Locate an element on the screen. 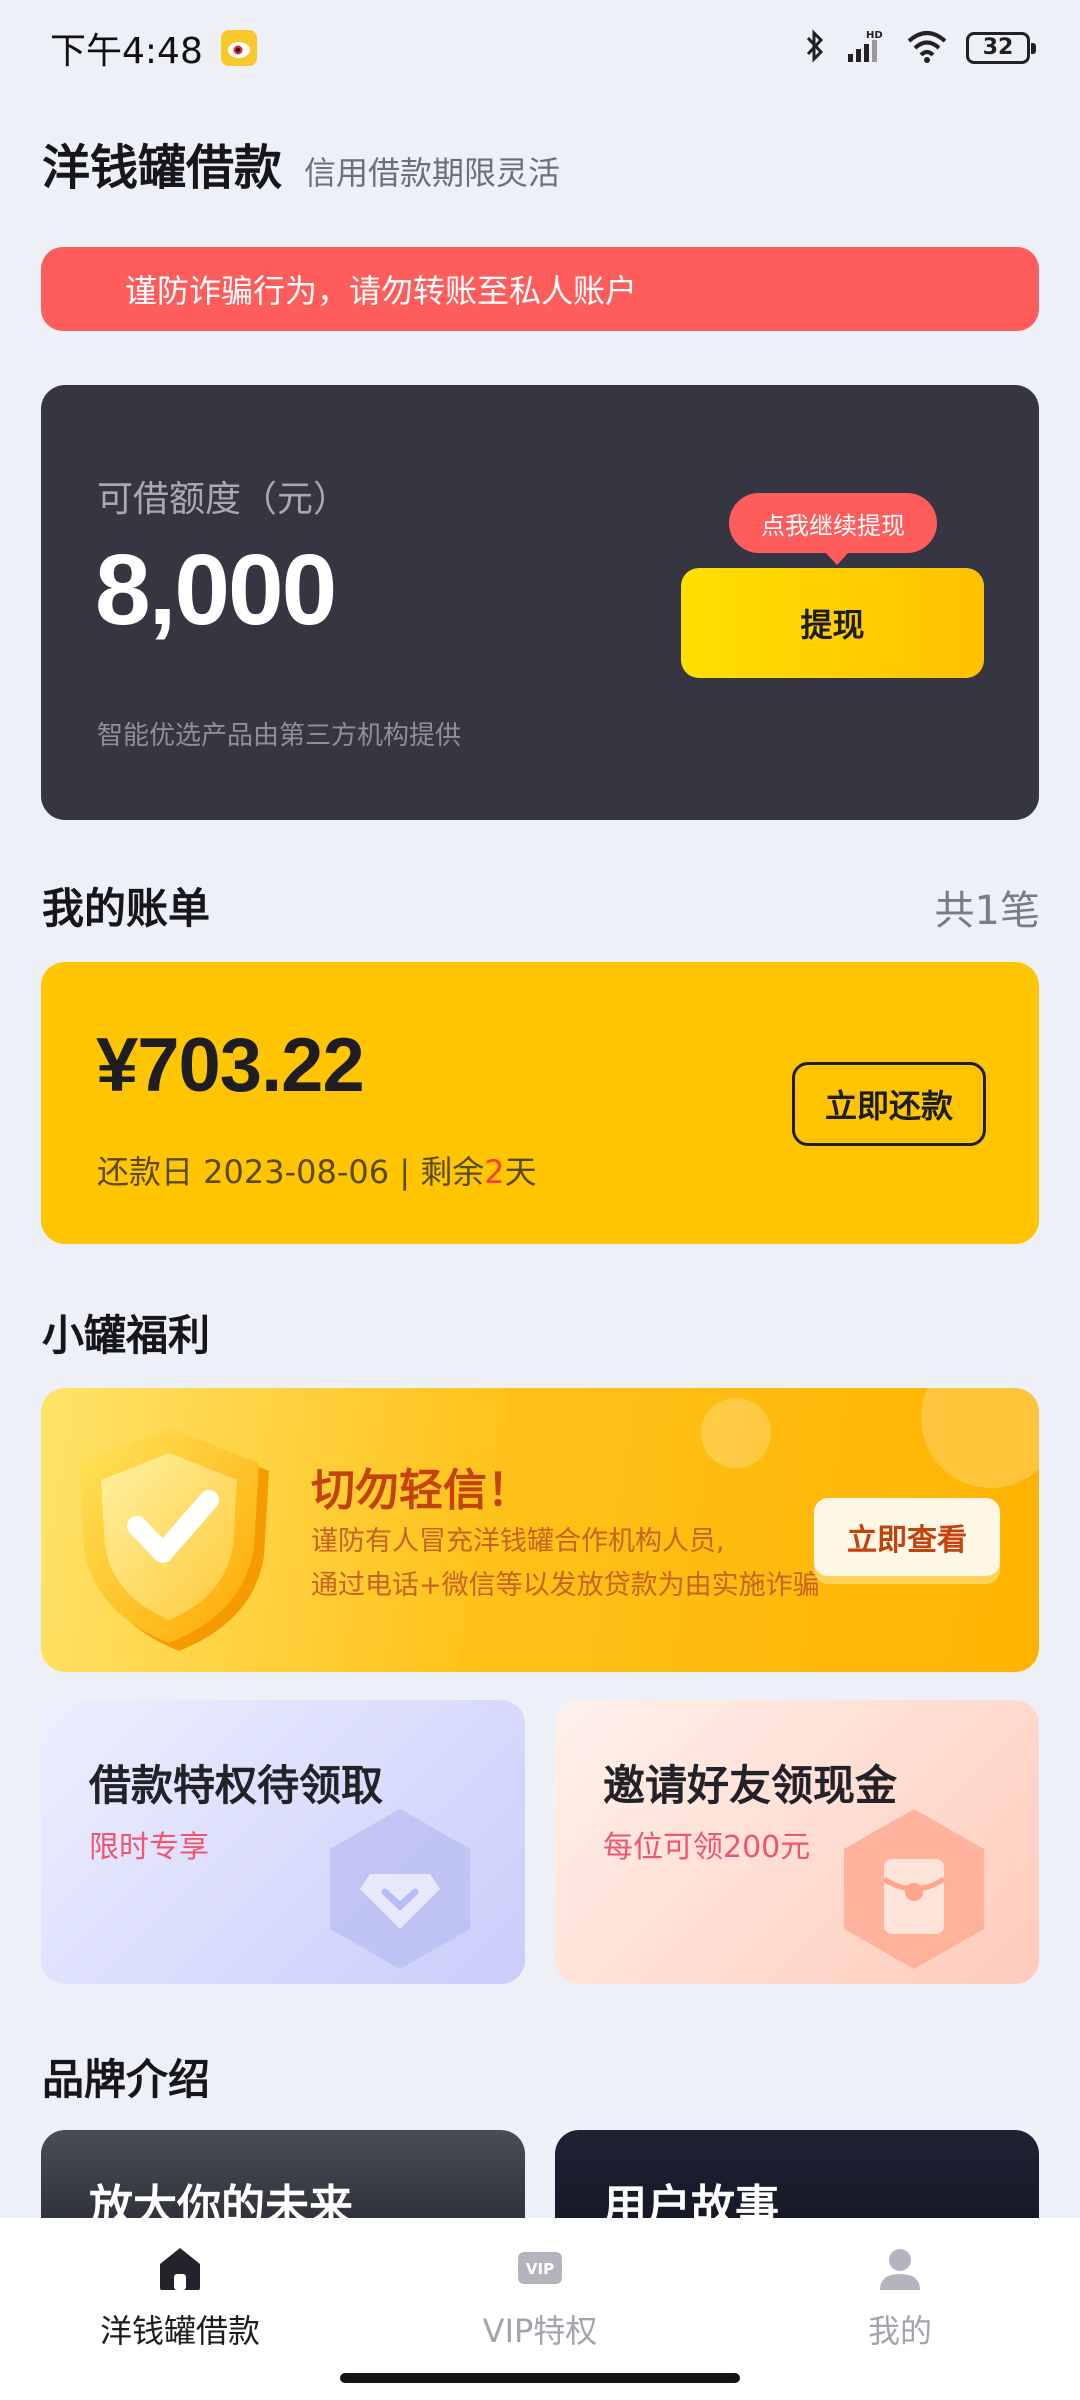  credit-limit-amount: 8,000 is located at coordinates (216, 590).